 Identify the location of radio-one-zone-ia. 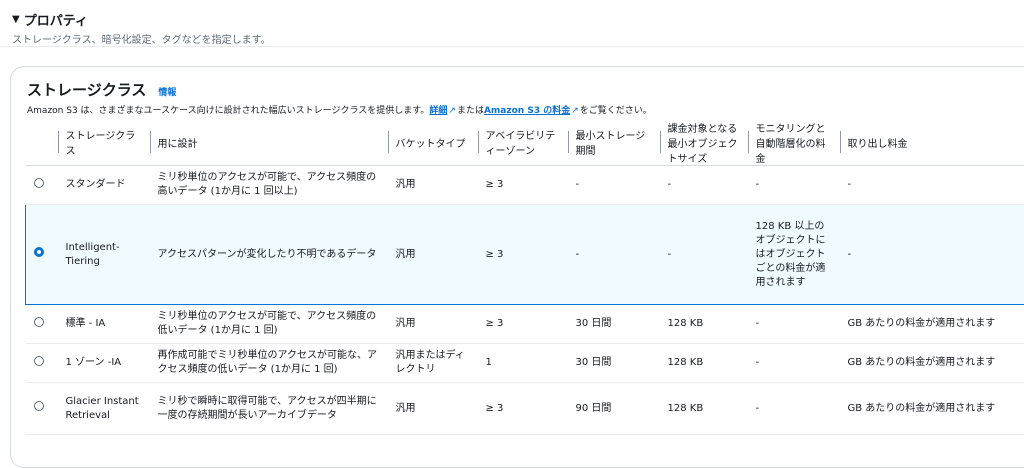
(39, 361).